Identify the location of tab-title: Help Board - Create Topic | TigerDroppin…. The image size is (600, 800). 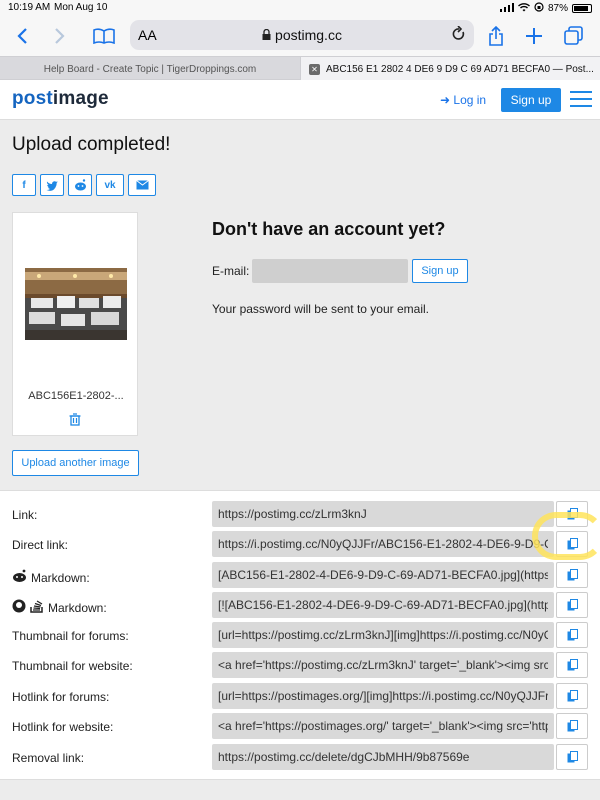
(150, 69).